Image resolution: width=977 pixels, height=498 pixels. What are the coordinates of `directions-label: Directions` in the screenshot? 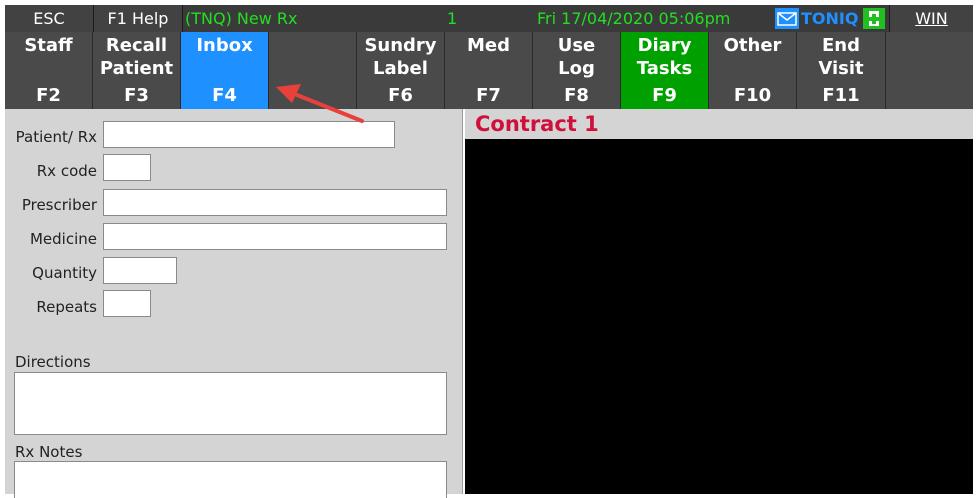 It's located at (53, 362).